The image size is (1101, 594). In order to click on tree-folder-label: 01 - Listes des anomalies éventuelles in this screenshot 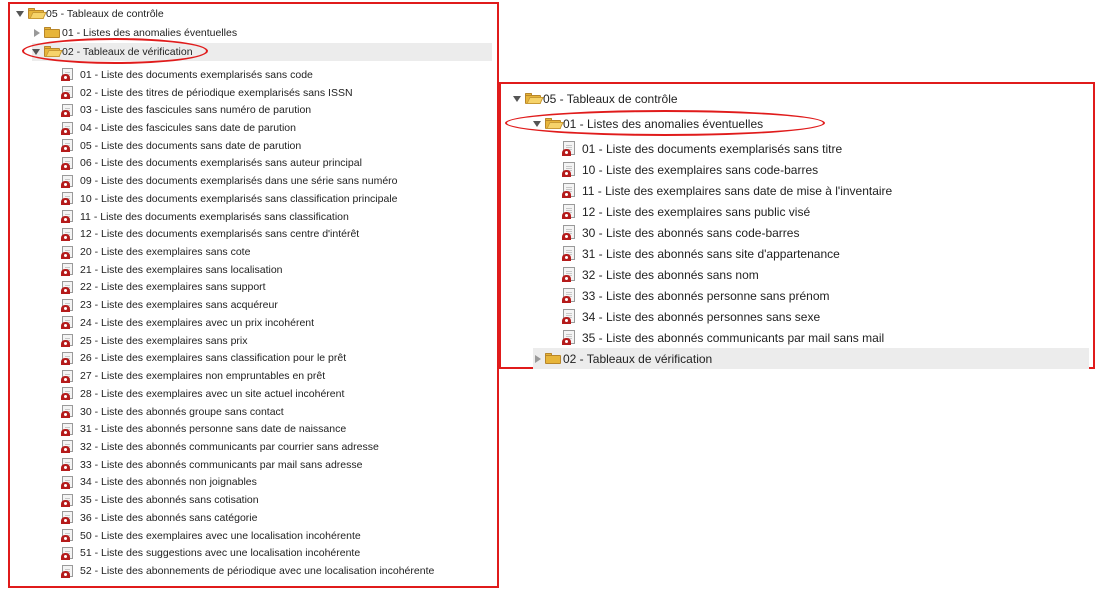, I will do `click(150, 32)`.